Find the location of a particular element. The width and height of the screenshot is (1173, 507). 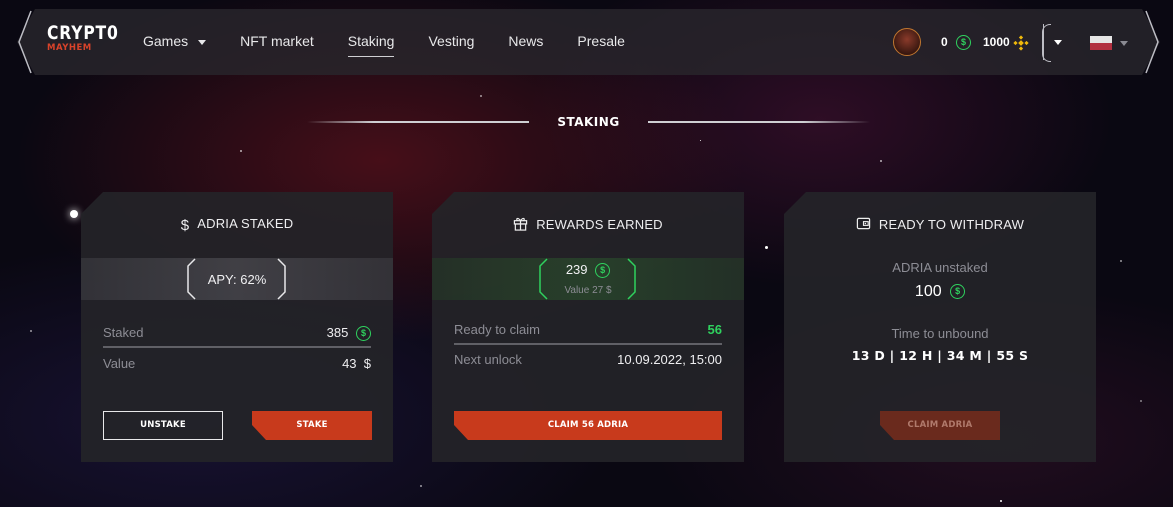

gift-icon is located at coordinates (521, 224).